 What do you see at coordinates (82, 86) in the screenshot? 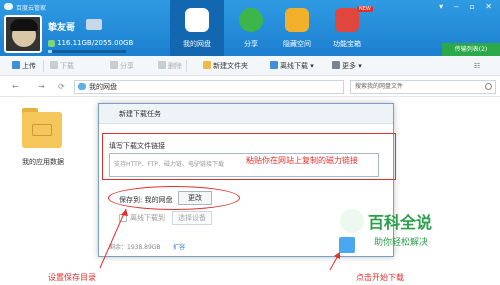
I see `disk-icon` at bounding box center [82, 86].